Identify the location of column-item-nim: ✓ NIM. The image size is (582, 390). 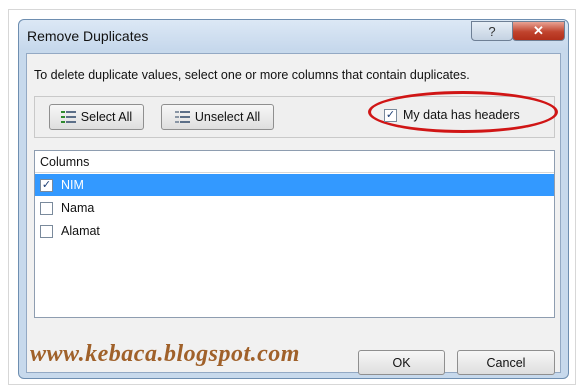
(294, 185).